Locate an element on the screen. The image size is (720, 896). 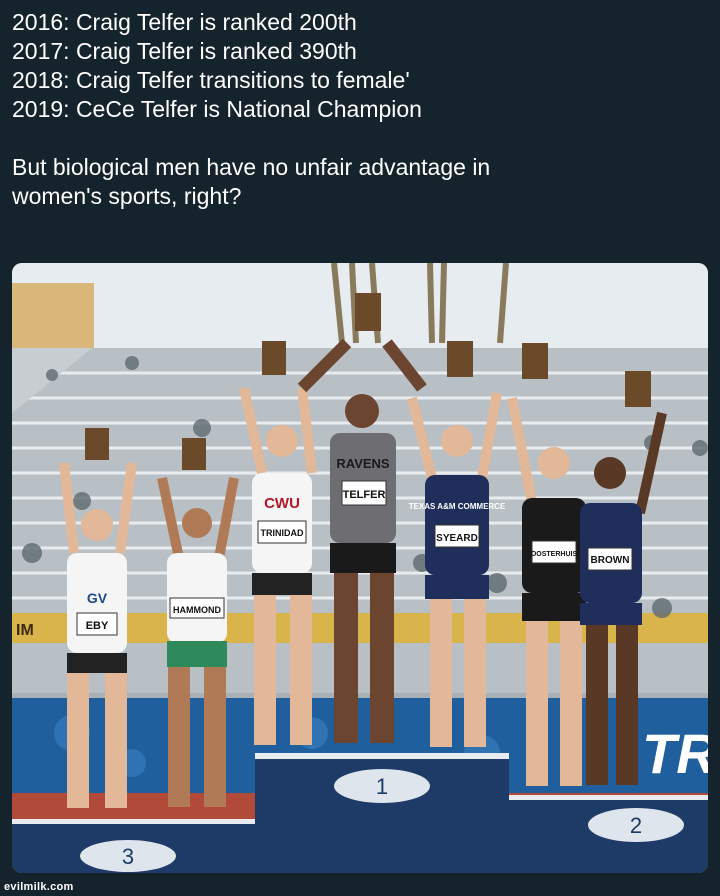
stadium-sign-text: IM is located at coordinates (25, 630).